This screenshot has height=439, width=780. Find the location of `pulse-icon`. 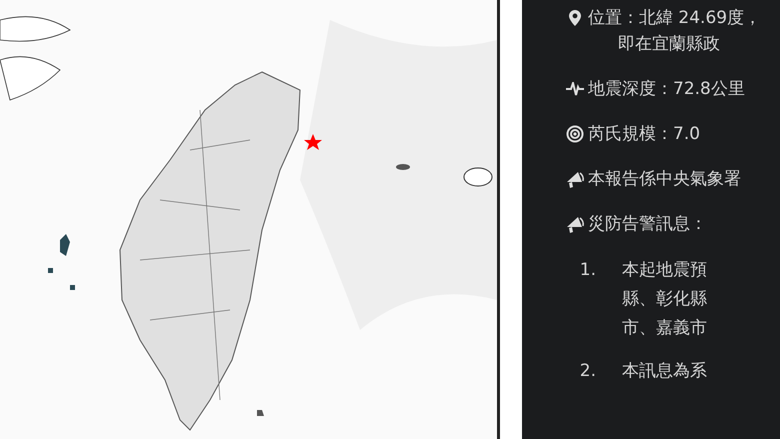

pulse-icon is located at coordinates (575, 89).